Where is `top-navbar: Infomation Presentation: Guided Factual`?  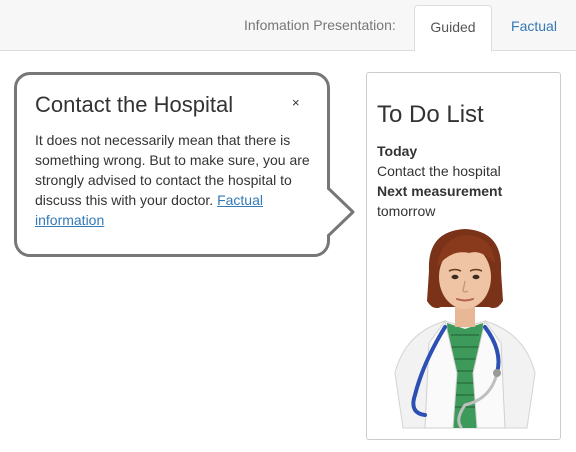
top-navbar: Infomation Presentation: Guided Factual is located at coordinates (288, 26).